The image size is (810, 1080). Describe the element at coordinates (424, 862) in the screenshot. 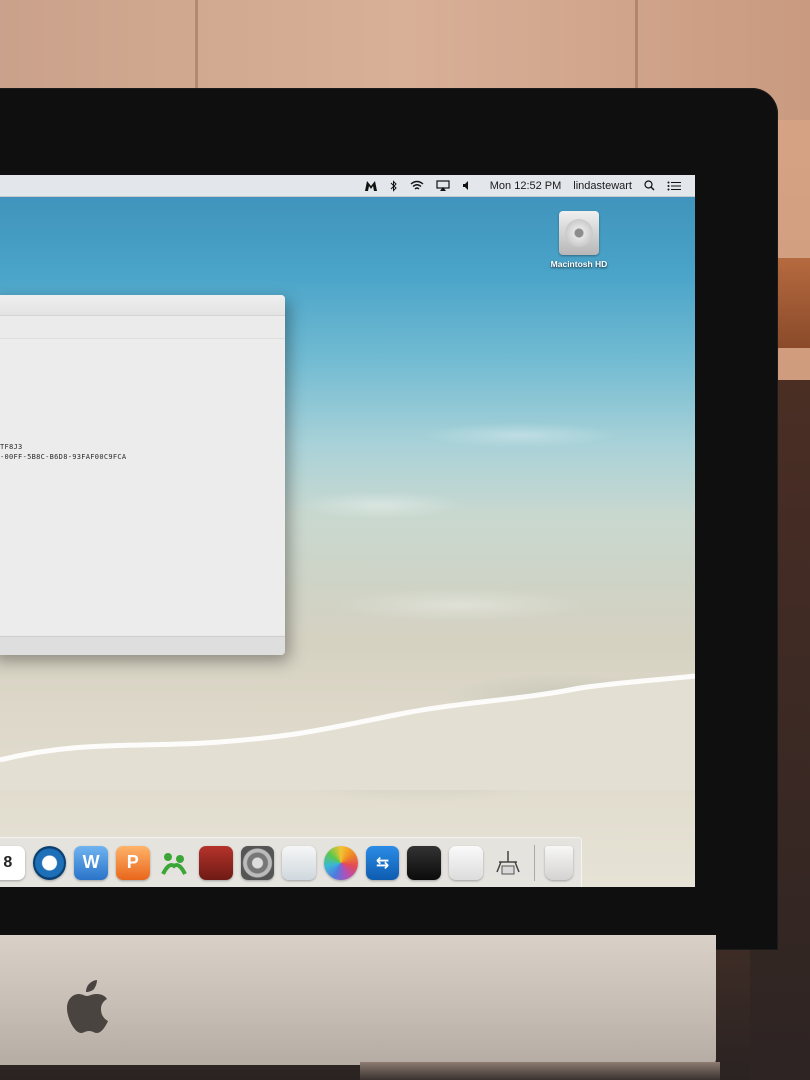

I see `dvd-player-icon` at that location.